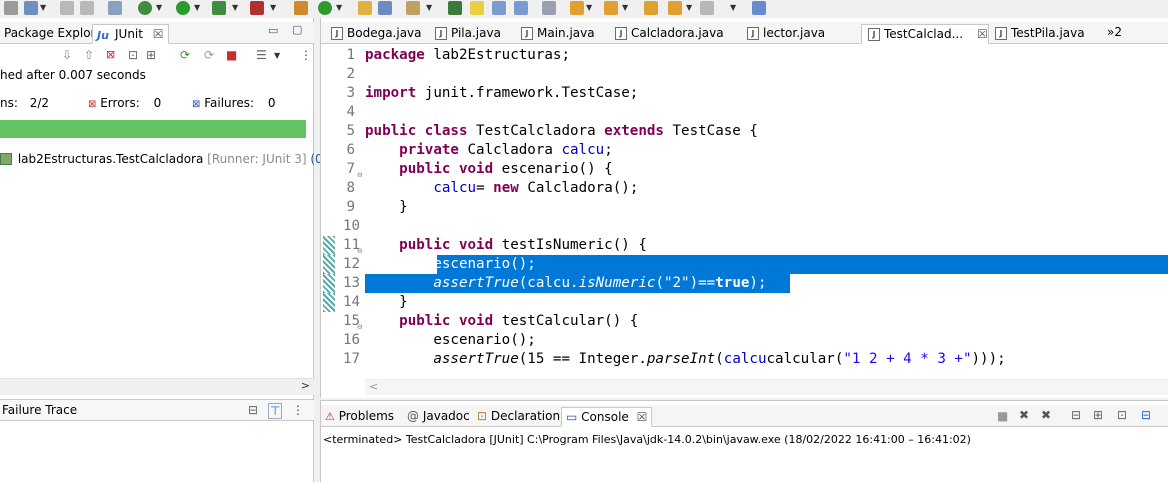 The width and height of the screenshot is (1168, 482). I want to click on run-icon, so click(183, 8).